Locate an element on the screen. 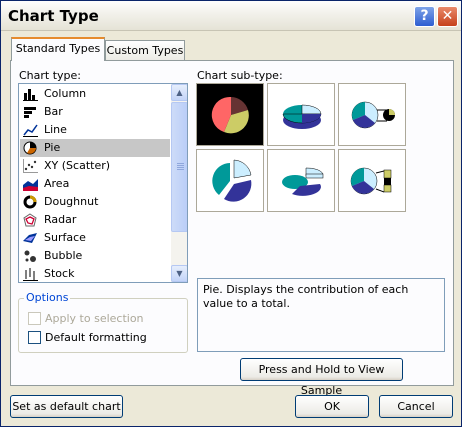 The height and width of the screenshot is (427, 462). subtype-bar-of-pie is located at coordinates (372, 180).